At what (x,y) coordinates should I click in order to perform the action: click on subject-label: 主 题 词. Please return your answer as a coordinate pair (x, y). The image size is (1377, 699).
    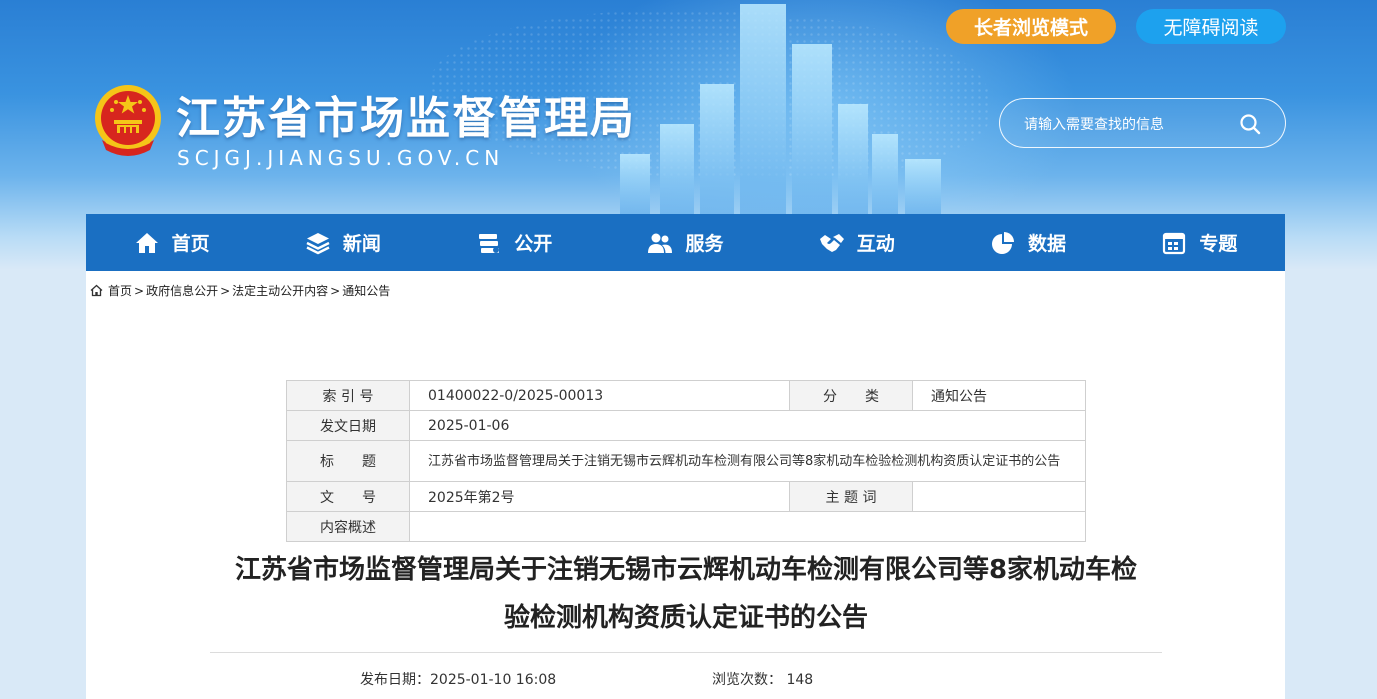
    Looking at the image, I should click on (851, 496).